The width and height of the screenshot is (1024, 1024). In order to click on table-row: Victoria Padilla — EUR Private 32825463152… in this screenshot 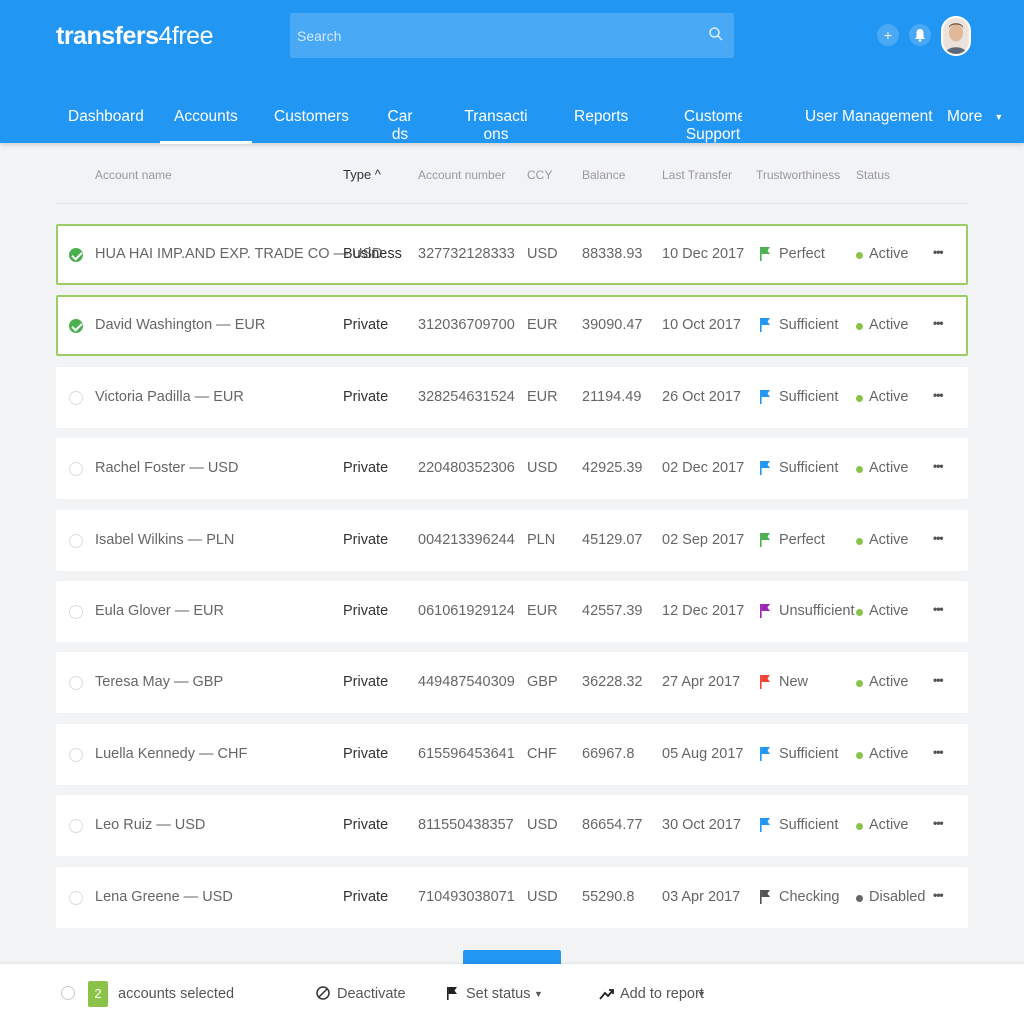, I will do `click(512, 397)`.